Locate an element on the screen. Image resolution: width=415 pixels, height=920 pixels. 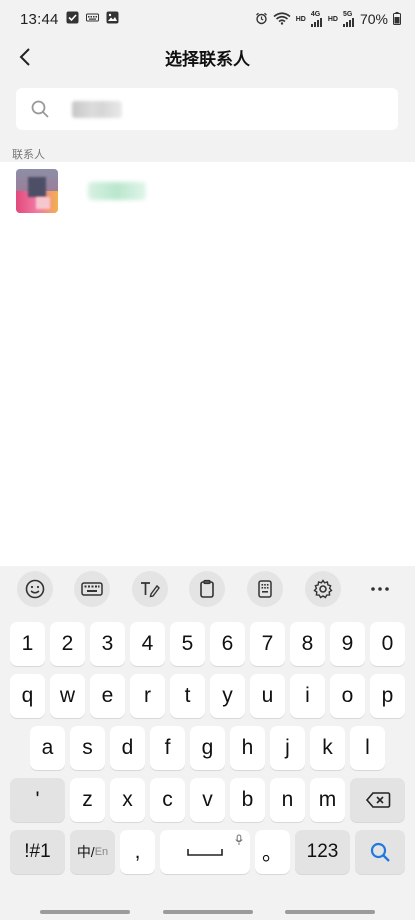
key-u: u is located at coordinates (267, 696).